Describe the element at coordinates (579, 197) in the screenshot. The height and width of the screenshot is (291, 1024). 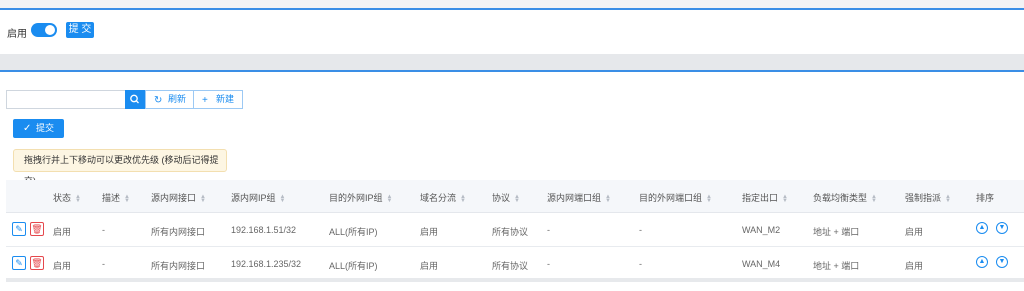
I see `col-src-port-group: 源内网端口组 ▲ ▼` at that location.